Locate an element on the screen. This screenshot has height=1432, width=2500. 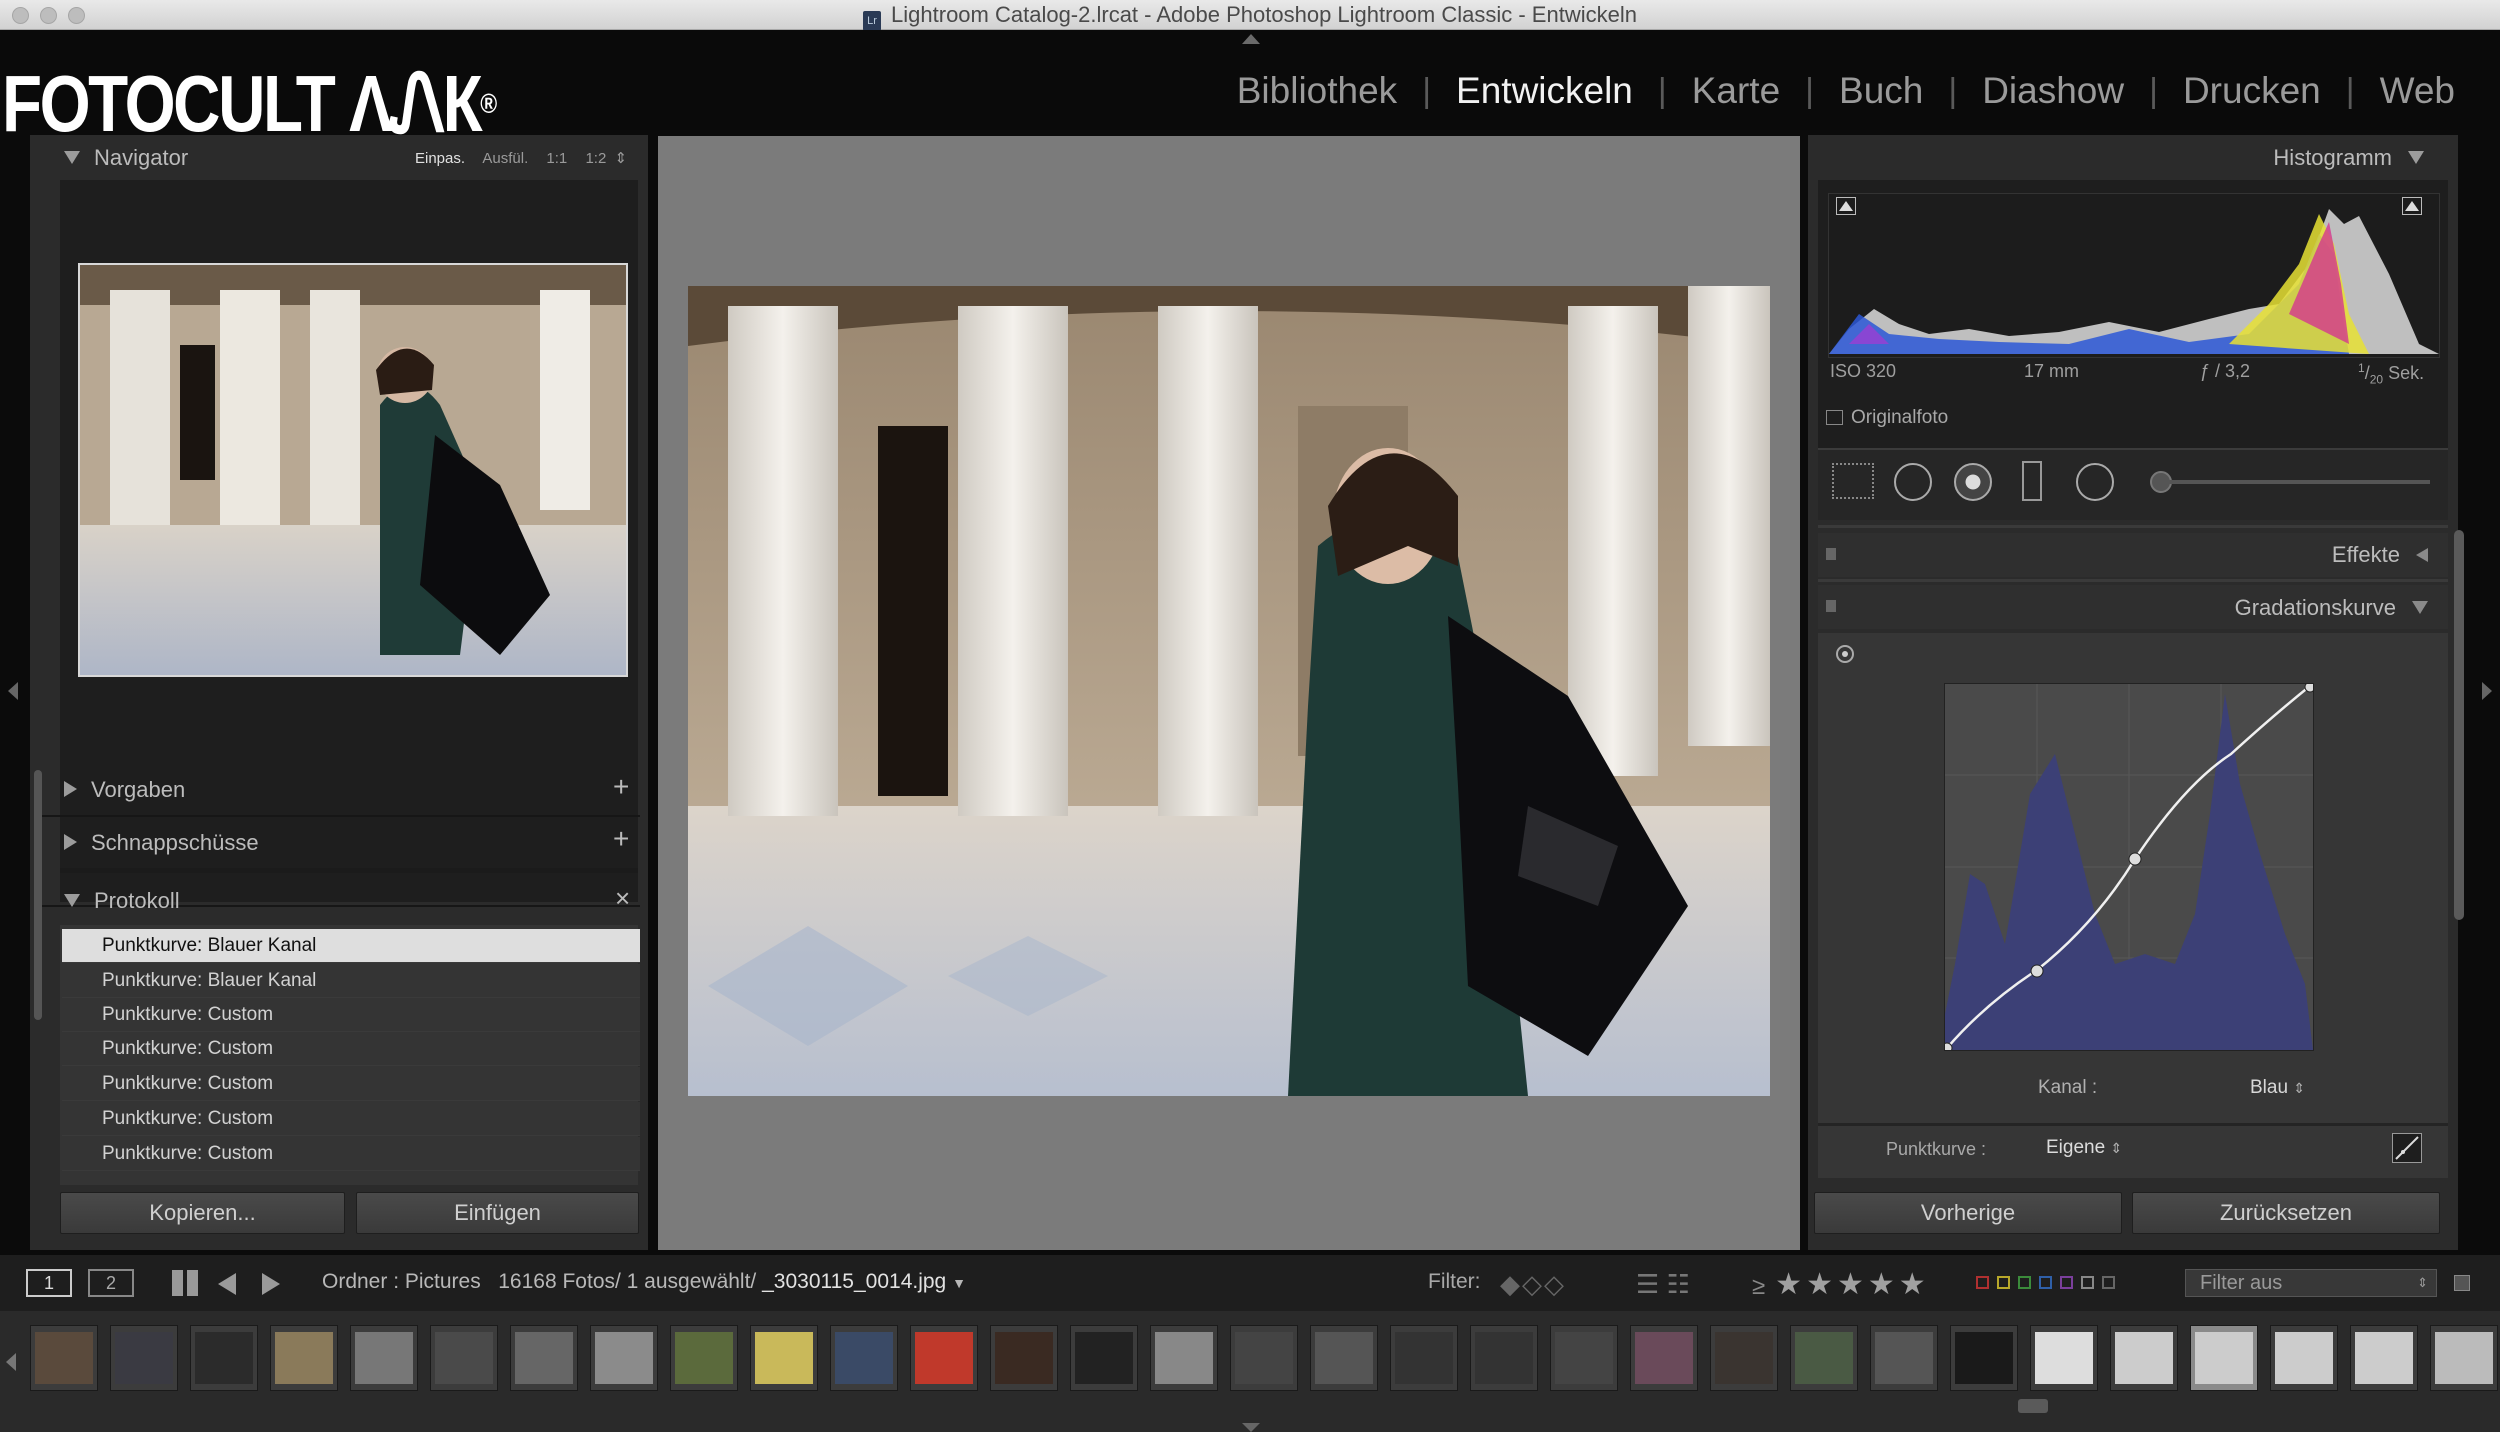
history-header: Protokoll is located at coordinates (122, 901).